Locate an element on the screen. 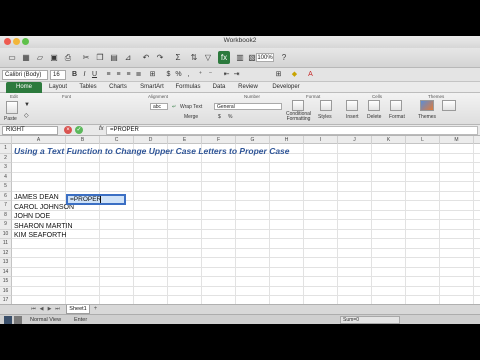 This screenshot has width=480, height=360. name-cell: SHARON MARTIN is located at coordinates (43, 227).